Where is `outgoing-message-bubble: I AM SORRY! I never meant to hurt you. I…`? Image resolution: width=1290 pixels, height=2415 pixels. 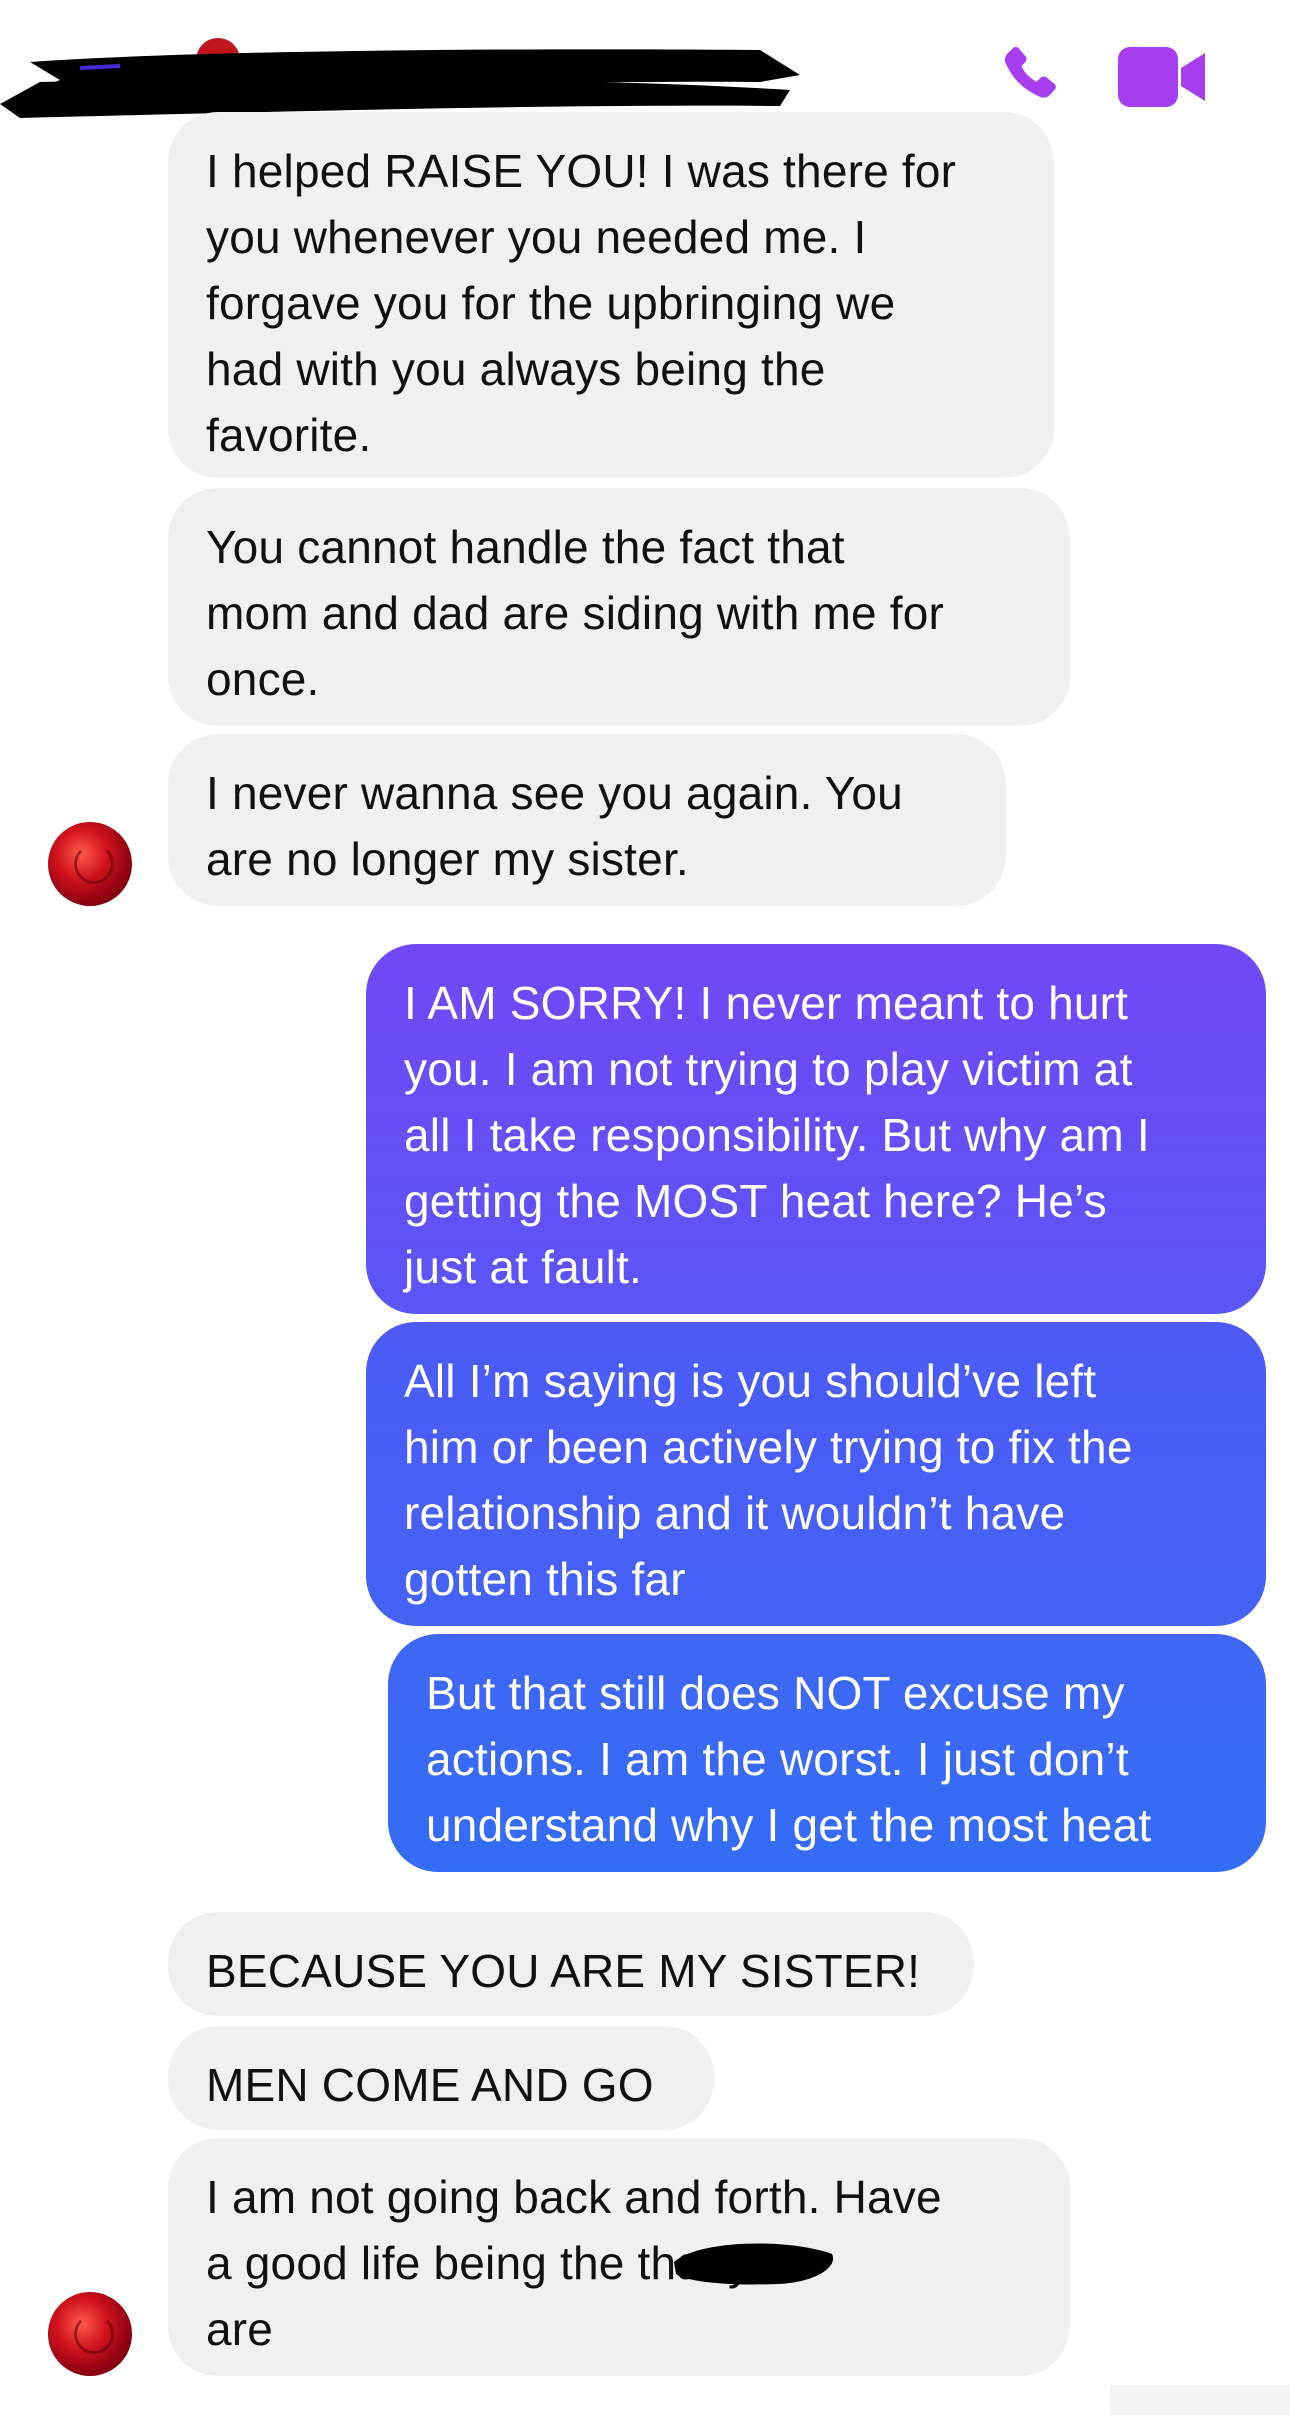 outgoing-message-bubble: I AM SORRY! I never meant to hurt you. I… is located at coordinates (816, 1129).